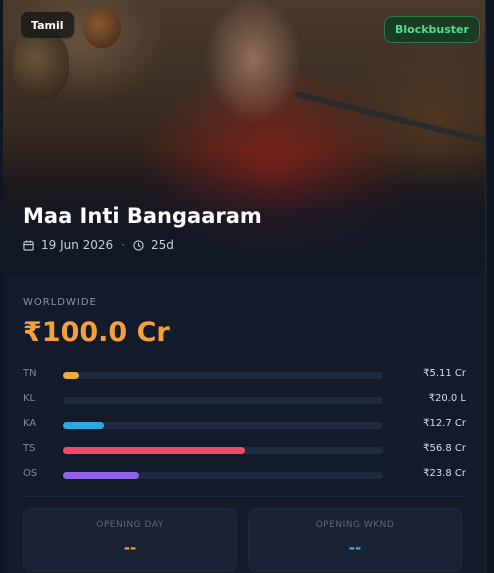 This screenshot has height=573, width=494. Describe the element at coordinates (162, 245) in the screenshot. I see `days-running: 25d` at that location.